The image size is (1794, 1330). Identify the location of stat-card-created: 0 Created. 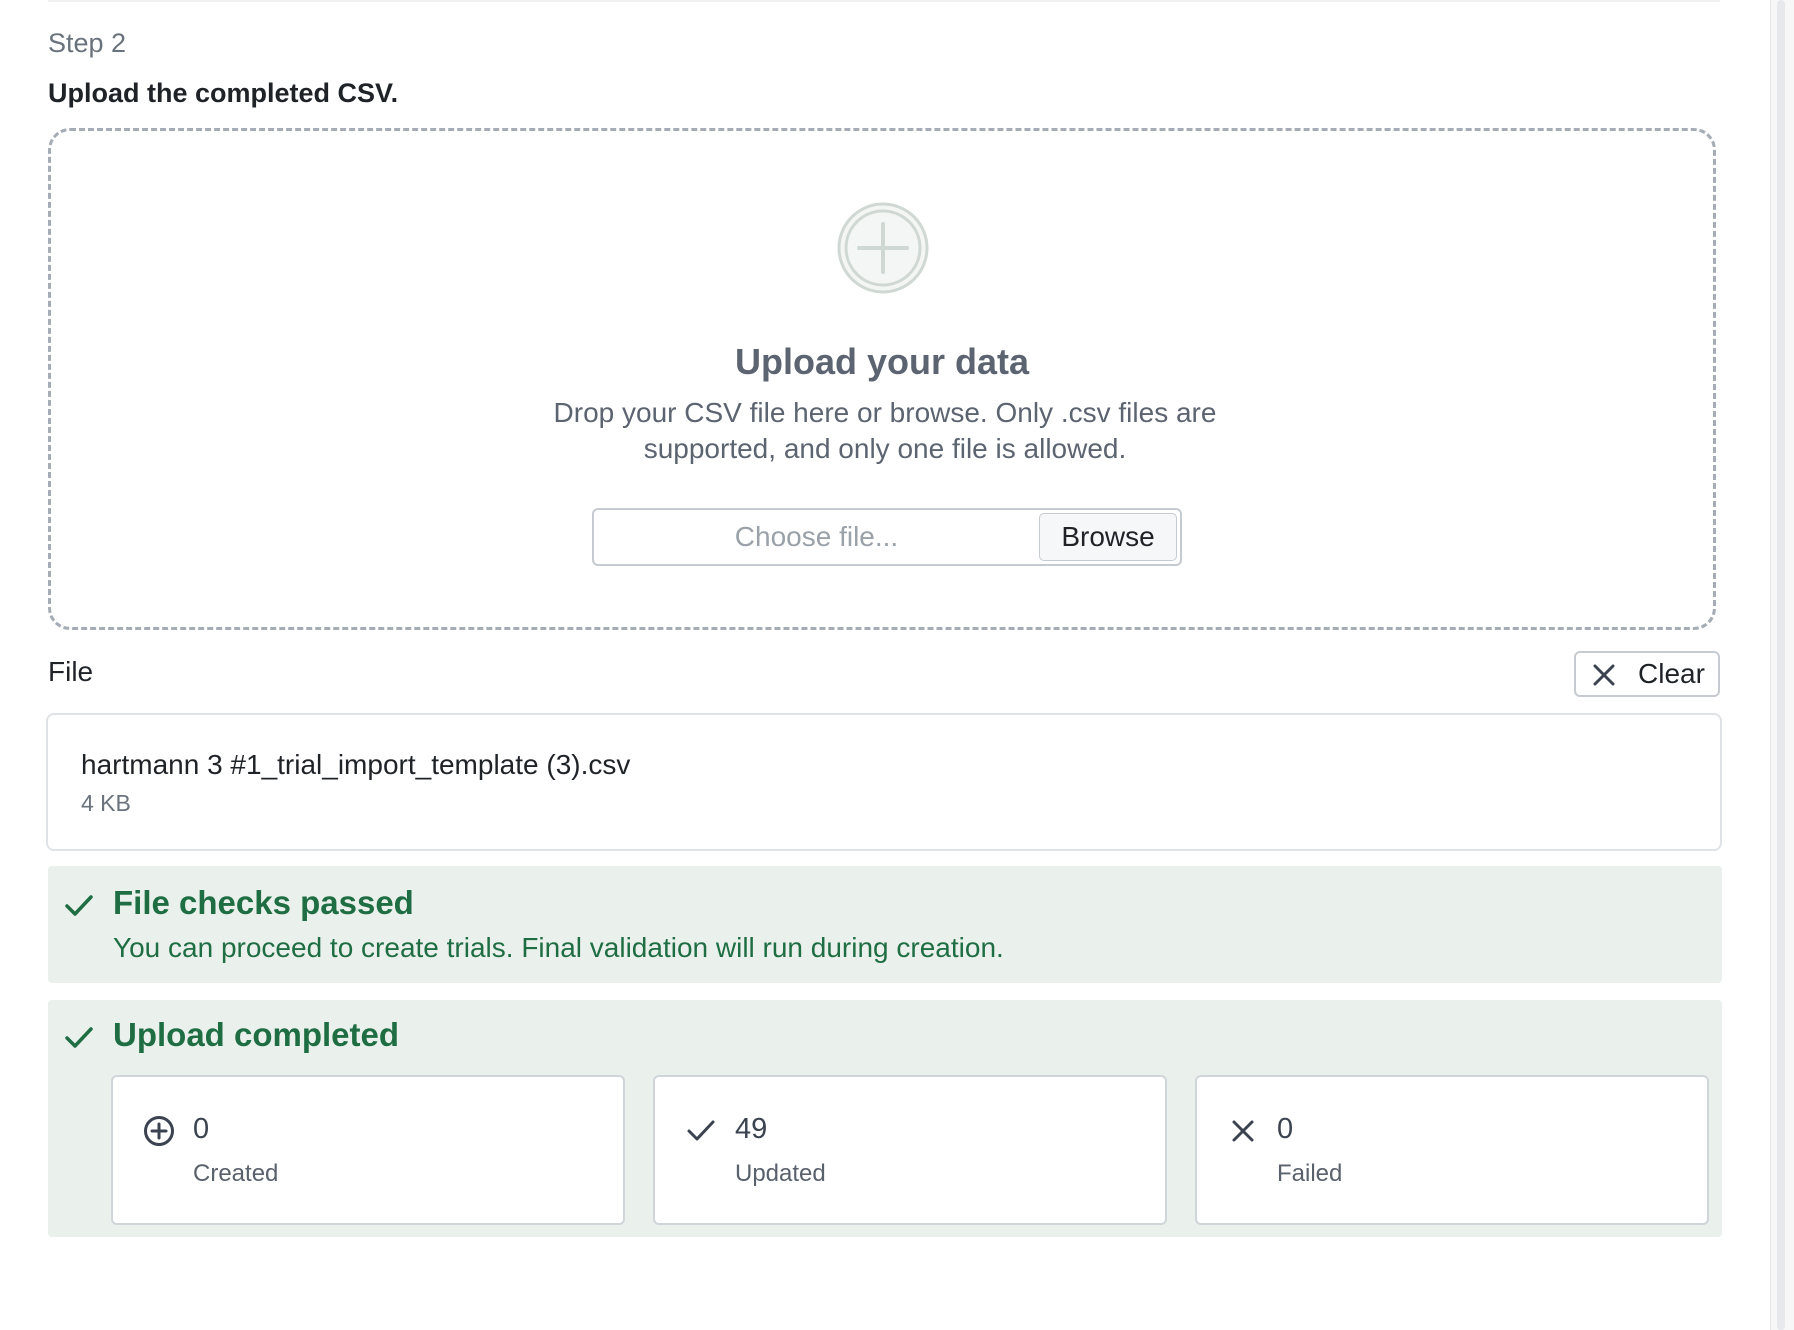
(368, 1150).